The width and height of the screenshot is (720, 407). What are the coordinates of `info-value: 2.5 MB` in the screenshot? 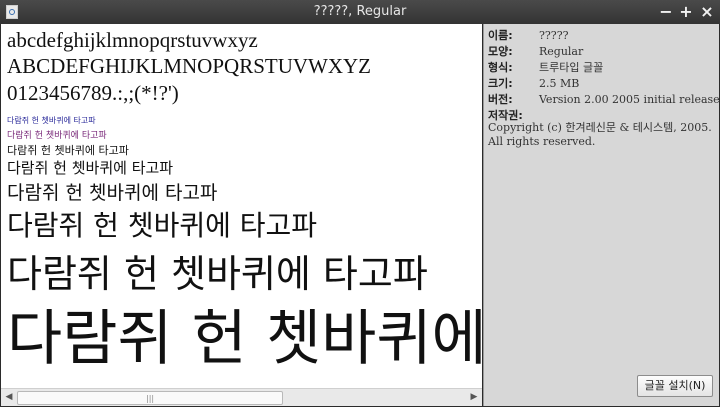 It's located at (559, 83).